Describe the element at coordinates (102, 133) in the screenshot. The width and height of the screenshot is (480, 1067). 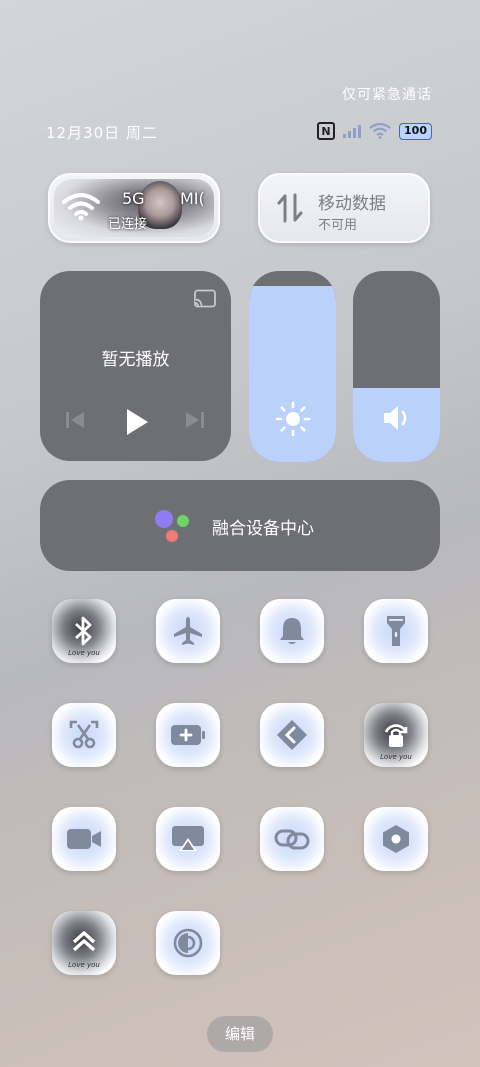
I see `date-text: 12月30日 周二` at that location.